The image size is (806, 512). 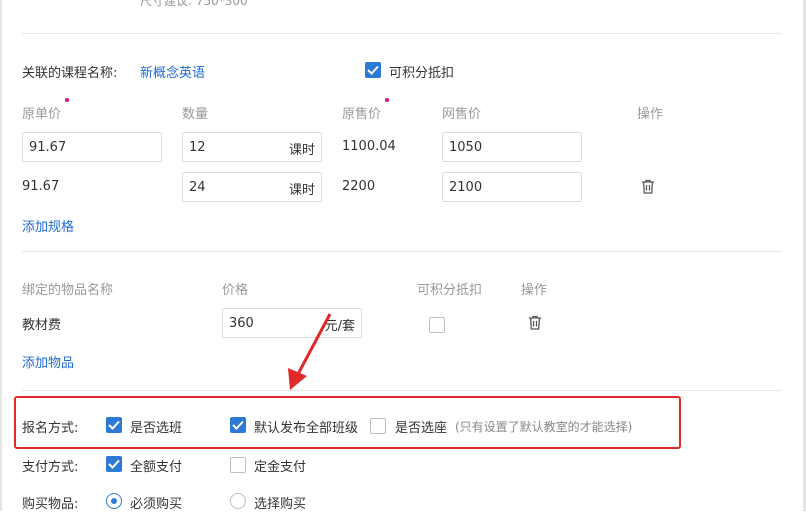 What do you see at coordinates (194, 4) in the screenshot?
I see `image-size-hint: 尺寸建议: 750*300` at bounding box center [194, 4].